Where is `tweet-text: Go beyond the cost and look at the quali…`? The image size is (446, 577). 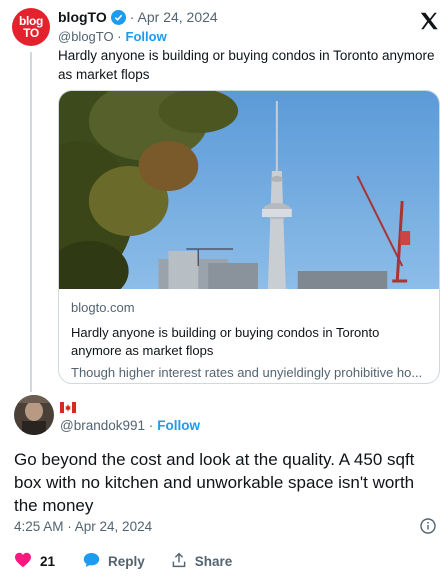 tweet-text: Go beyond the cost and look at the quali… is located at coordinates (214, 482).